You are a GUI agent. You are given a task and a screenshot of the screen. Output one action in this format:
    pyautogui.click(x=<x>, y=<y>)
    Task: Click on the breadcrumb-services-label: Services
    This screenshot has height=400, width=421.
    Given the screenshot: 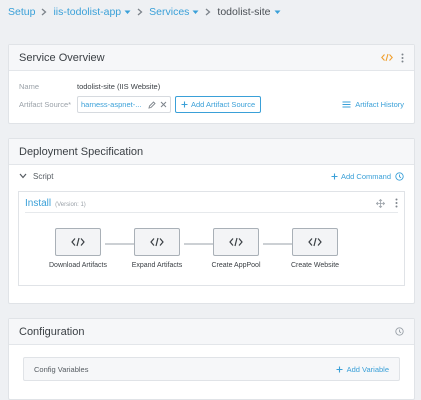 What is the action you would take?
    pyautogui.click(x=169, y=12)
    